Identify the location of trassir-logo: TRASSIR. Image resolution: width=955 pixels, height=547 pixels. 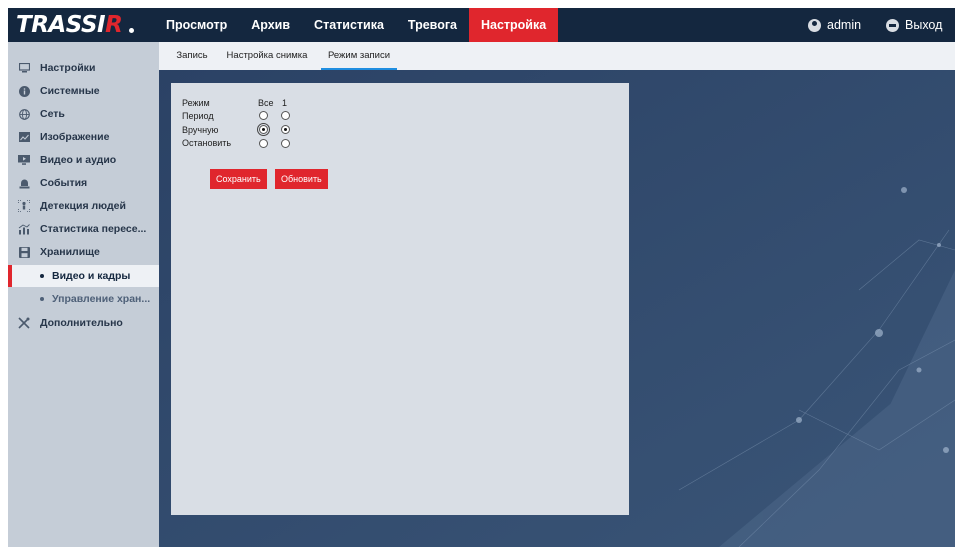
(77, 25).